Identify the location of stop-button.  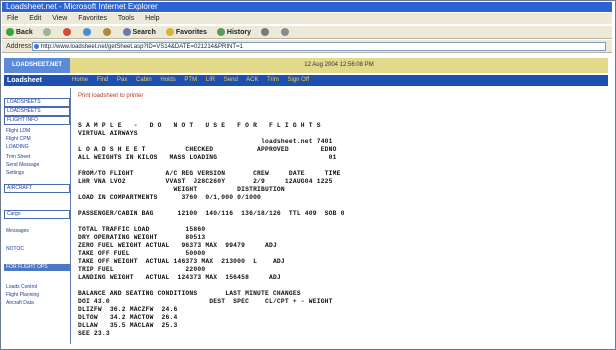
(67, 32).